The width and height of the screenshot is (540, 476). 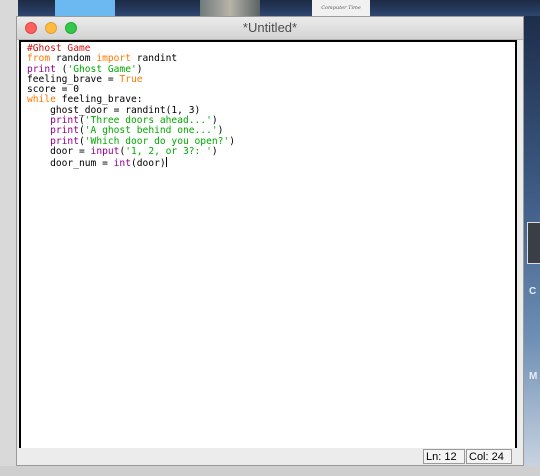 I want to click on close-window-button, so click(x=31, y=28).